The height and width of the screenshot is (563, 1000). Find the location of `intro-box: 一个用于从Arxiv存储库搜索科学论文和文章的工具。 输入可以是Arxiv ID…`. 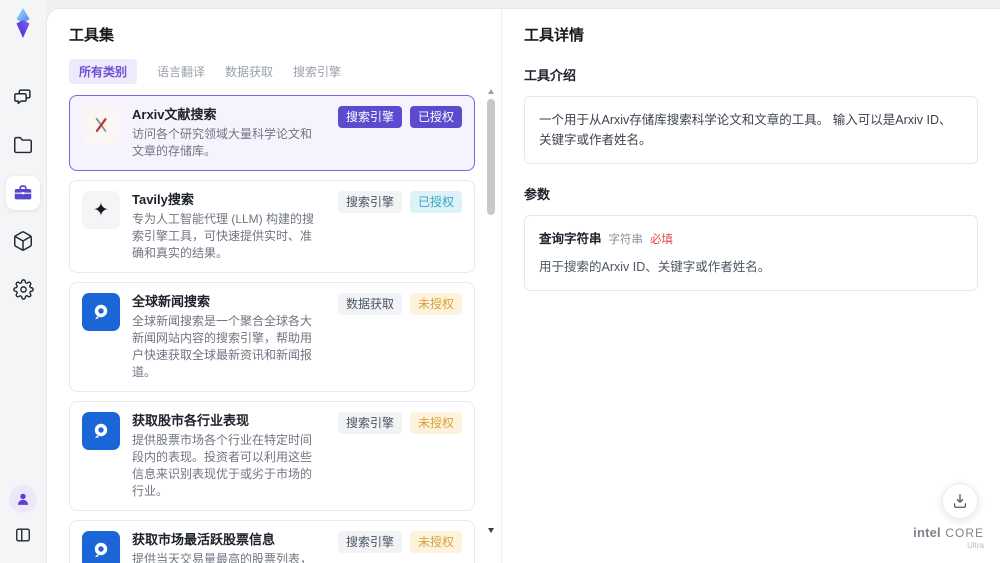

intro-box: 一个用于从Arxiv存储库搜索科学论文和文章的工具。 输入可以是Arxiv ID… is located at coordinates (751, 130).